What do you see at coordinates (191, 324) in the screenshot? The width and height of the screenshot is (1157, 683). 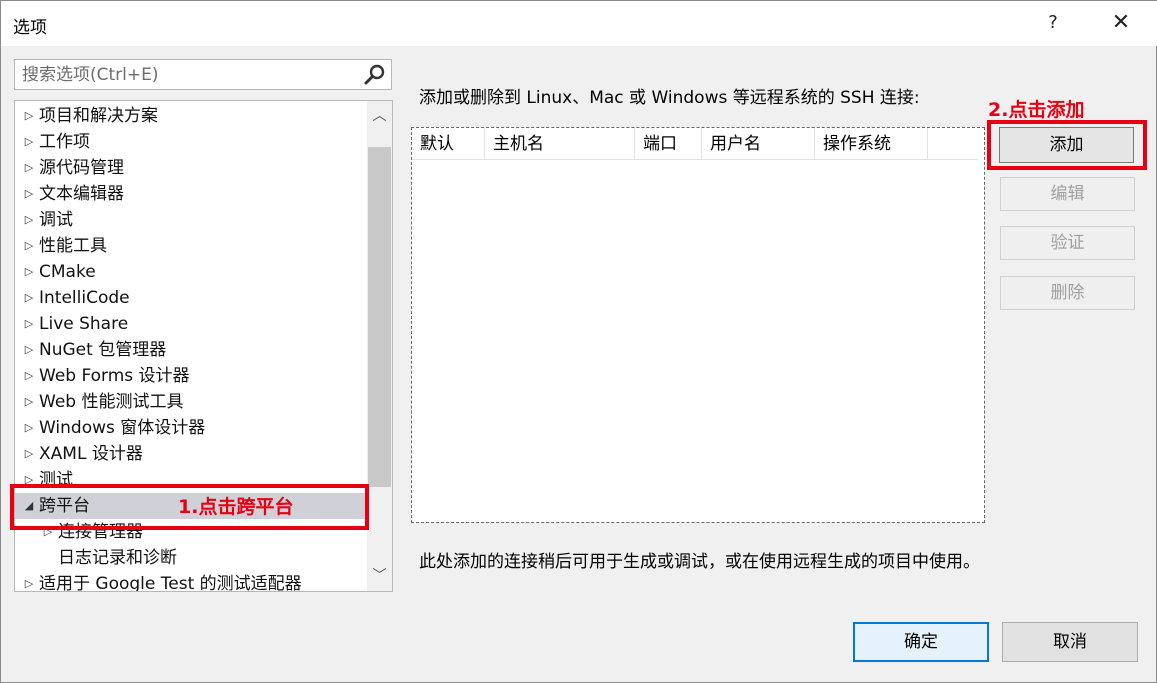 I see `tree-item: ▷ Live Share` at bounding box center [191, 324].